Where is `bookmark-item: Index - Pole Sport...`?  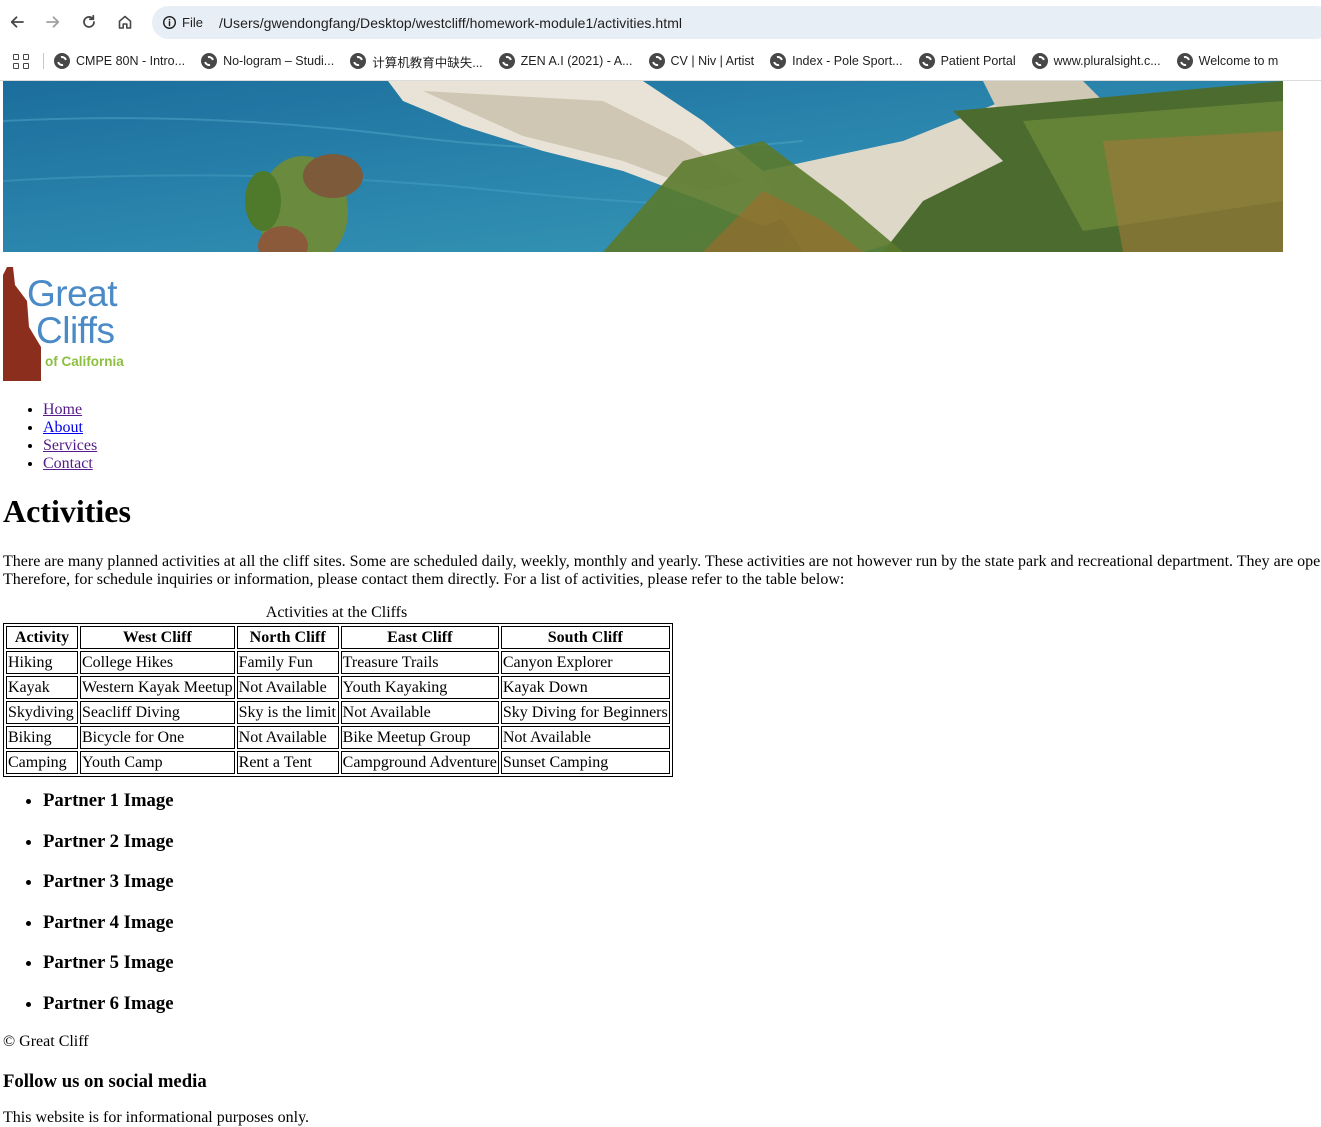
bookmark-item: Index - Pole Sport... is located at coordinates (836, 61).